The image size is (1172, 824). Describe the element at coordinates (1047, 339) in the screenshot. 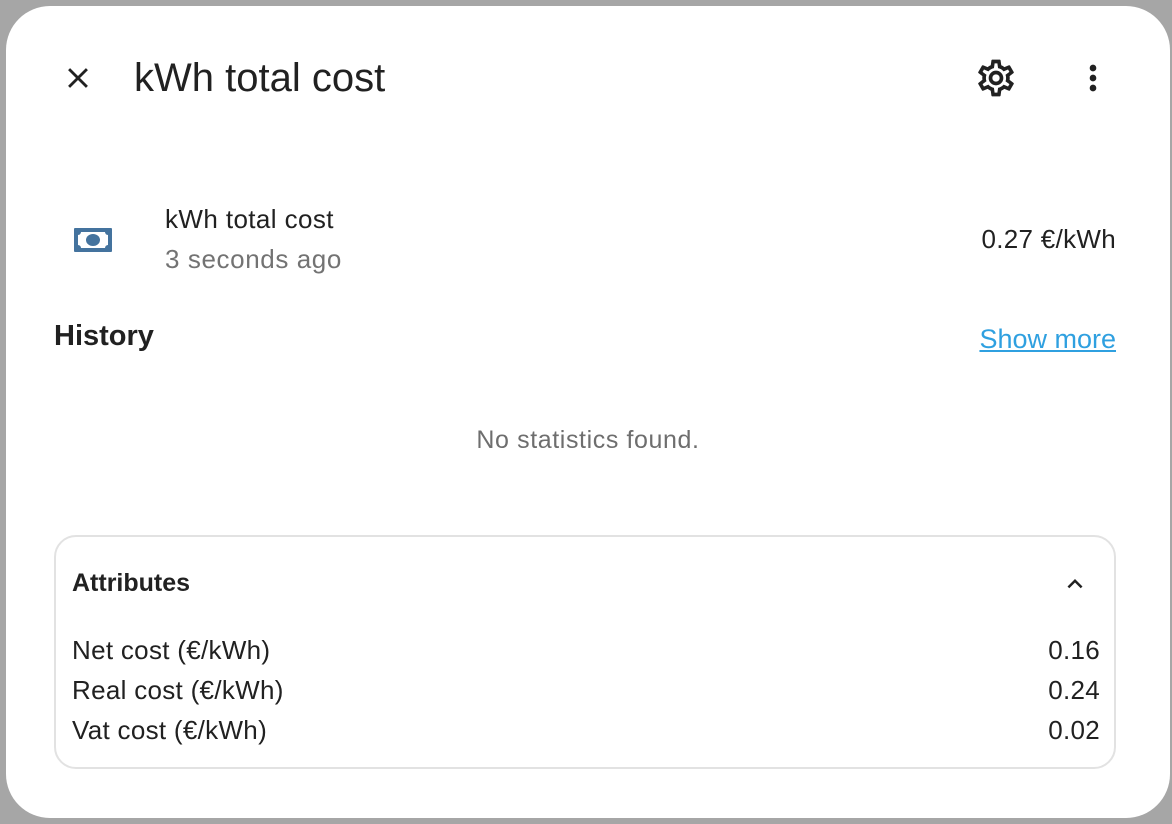

I see `show-more-link: Show more` at that location.